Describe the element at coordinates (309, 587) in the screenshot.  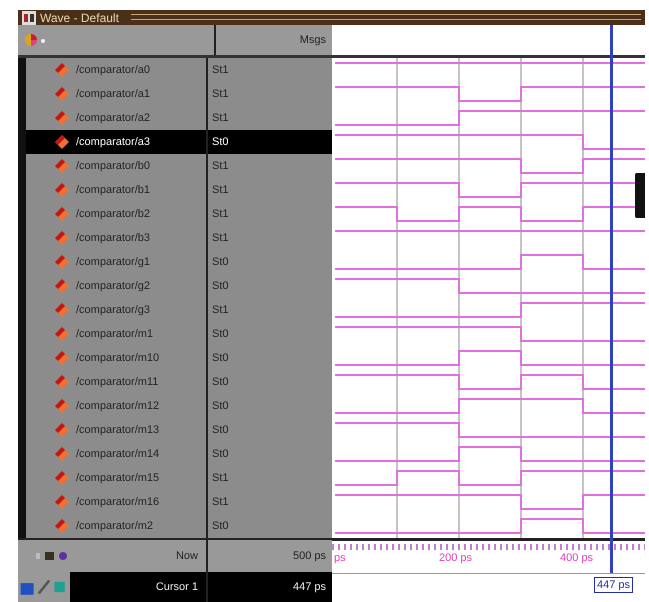
I see `cursor-value: 447 ps` at that location.